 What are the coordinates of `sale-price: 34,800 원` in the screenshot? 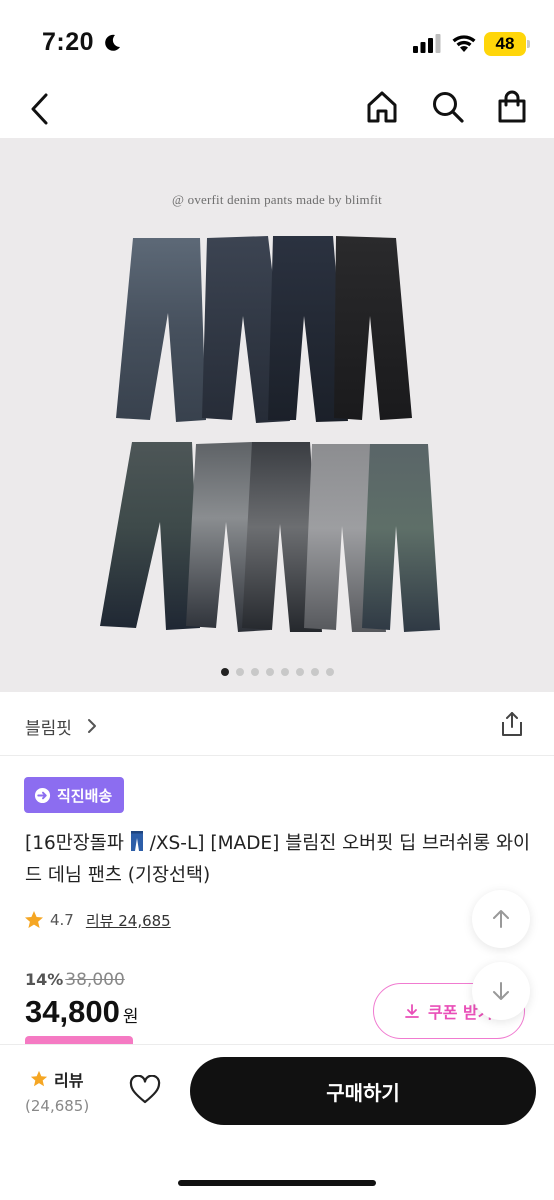 It's located at (81, 1012).